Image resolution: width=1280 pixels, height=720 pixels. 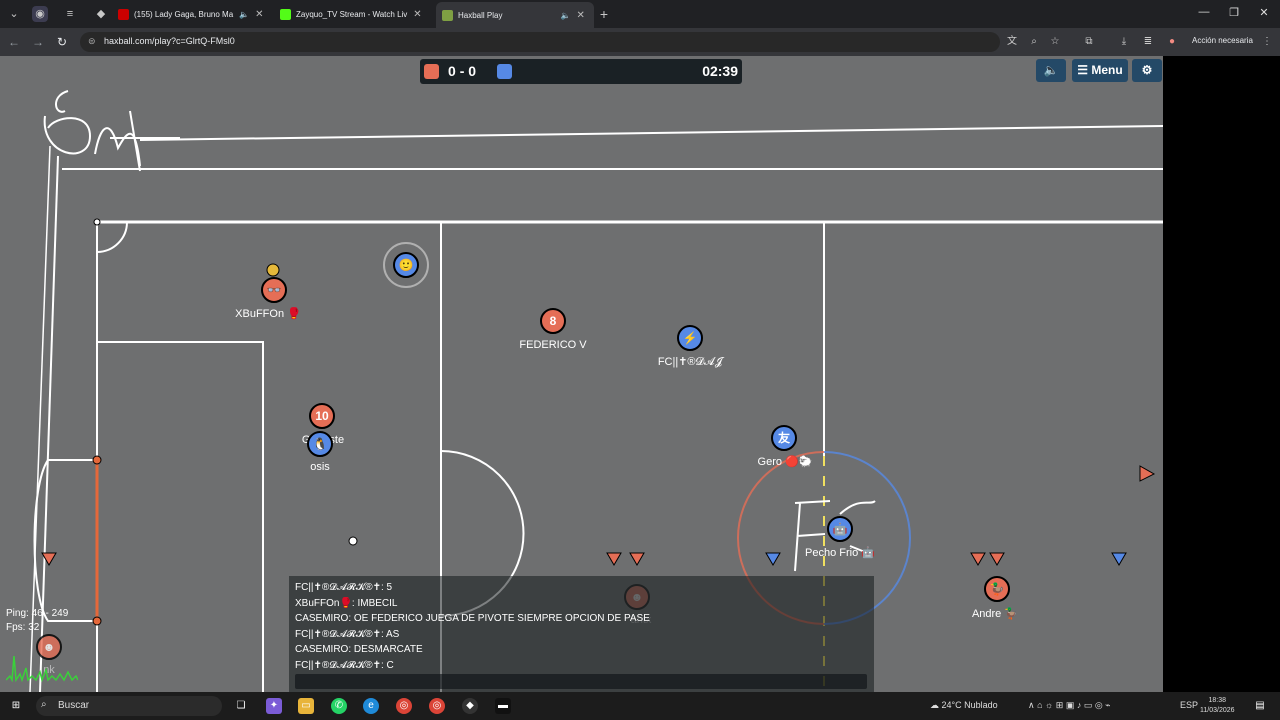 I want to click on profile-avatar-icon: ●, so click(x=1172, y=42).